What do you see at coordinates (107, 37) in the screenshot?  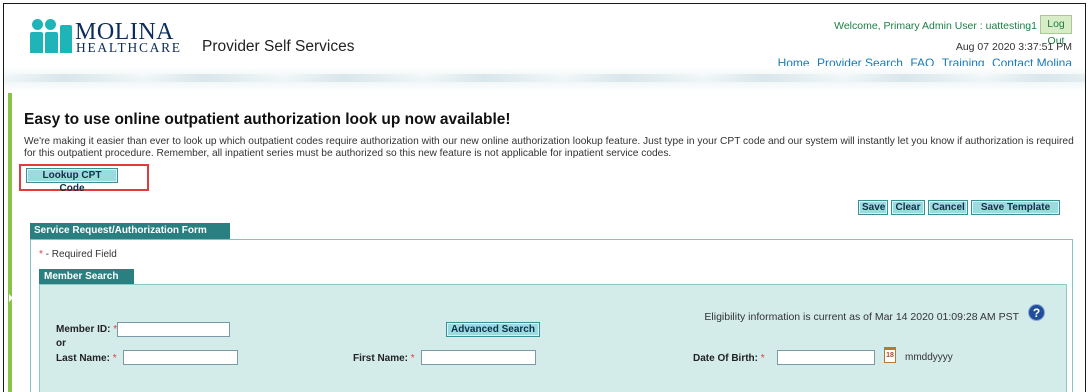 I see `molina-logo: MOLINA HEALTHCARE` at bounding box center [107, 37].